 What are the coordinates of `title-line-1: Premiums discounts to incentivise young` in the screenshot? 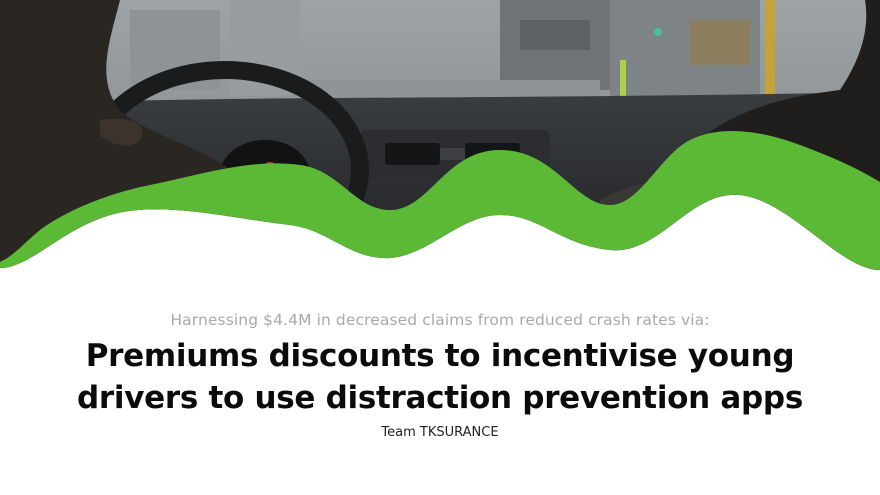 It's located at (440, 356).